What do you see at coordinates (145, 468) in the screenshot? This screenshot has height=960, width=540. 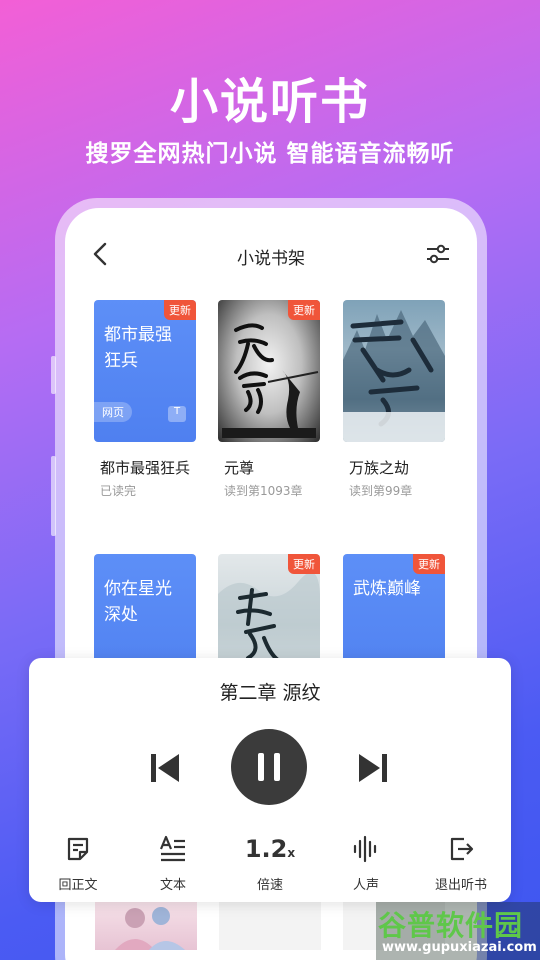 I see `book-title: 都市最强狂兵` at bounding box center [145, 468].